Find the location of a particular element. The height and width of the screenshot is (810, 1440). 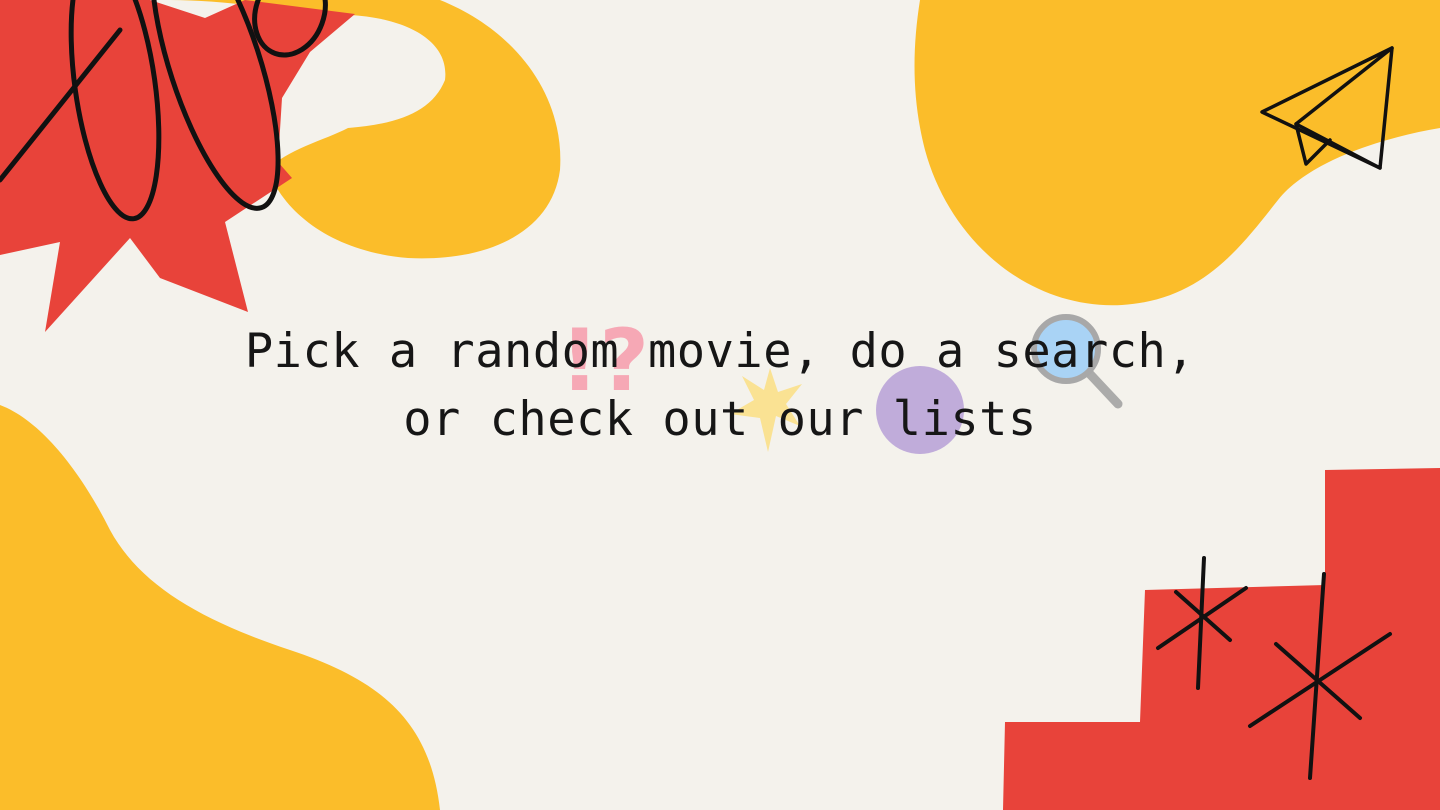

headline-line-2: or check out our lists is located at coordinates (720, 419).